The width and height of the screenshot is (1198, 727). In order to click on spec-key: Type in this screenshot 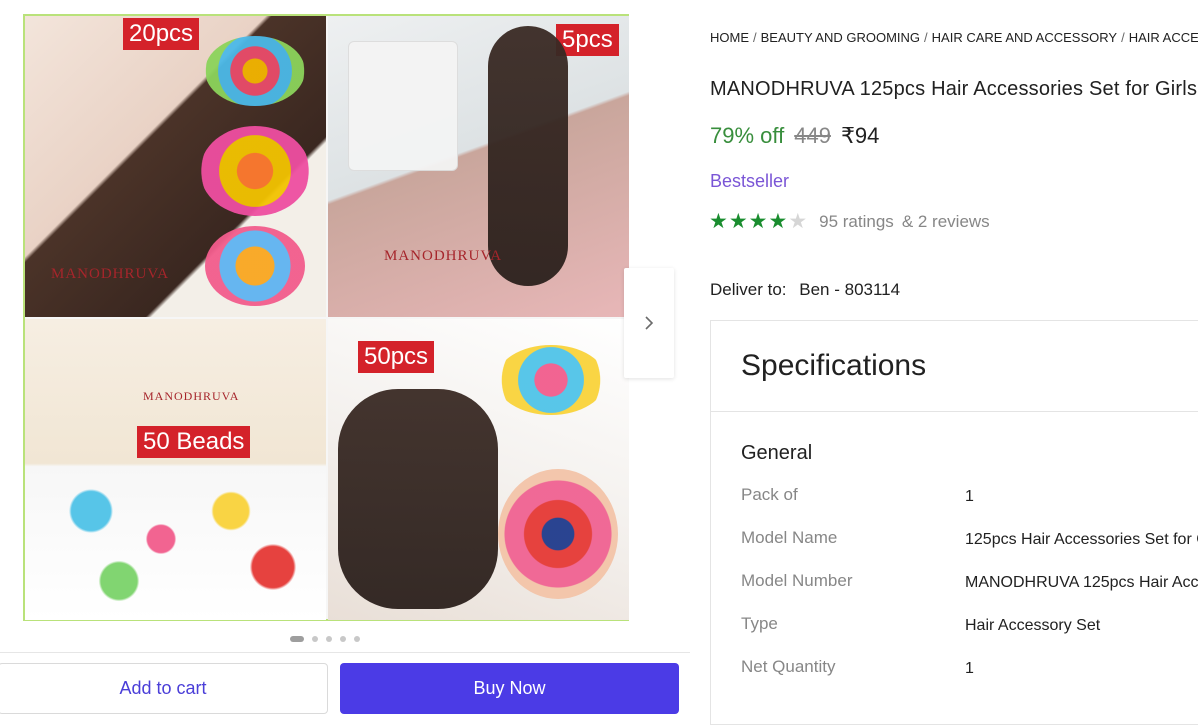, I will do `click(759, 623)`.